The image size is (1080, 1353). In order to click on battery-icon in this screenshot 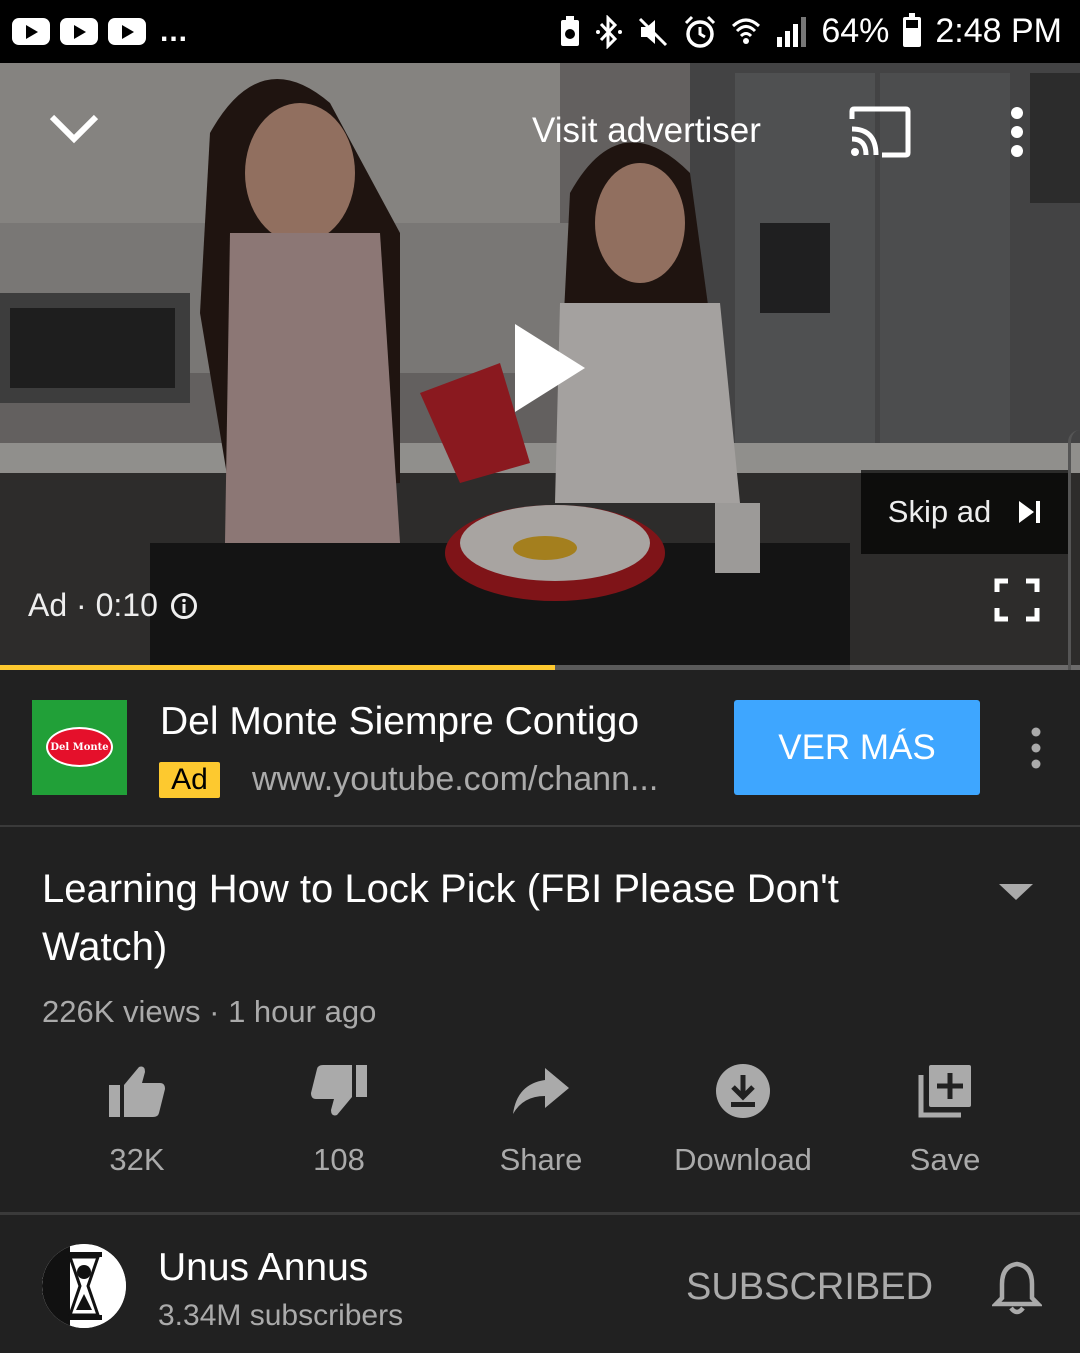, I will do `click(912, 29)`.